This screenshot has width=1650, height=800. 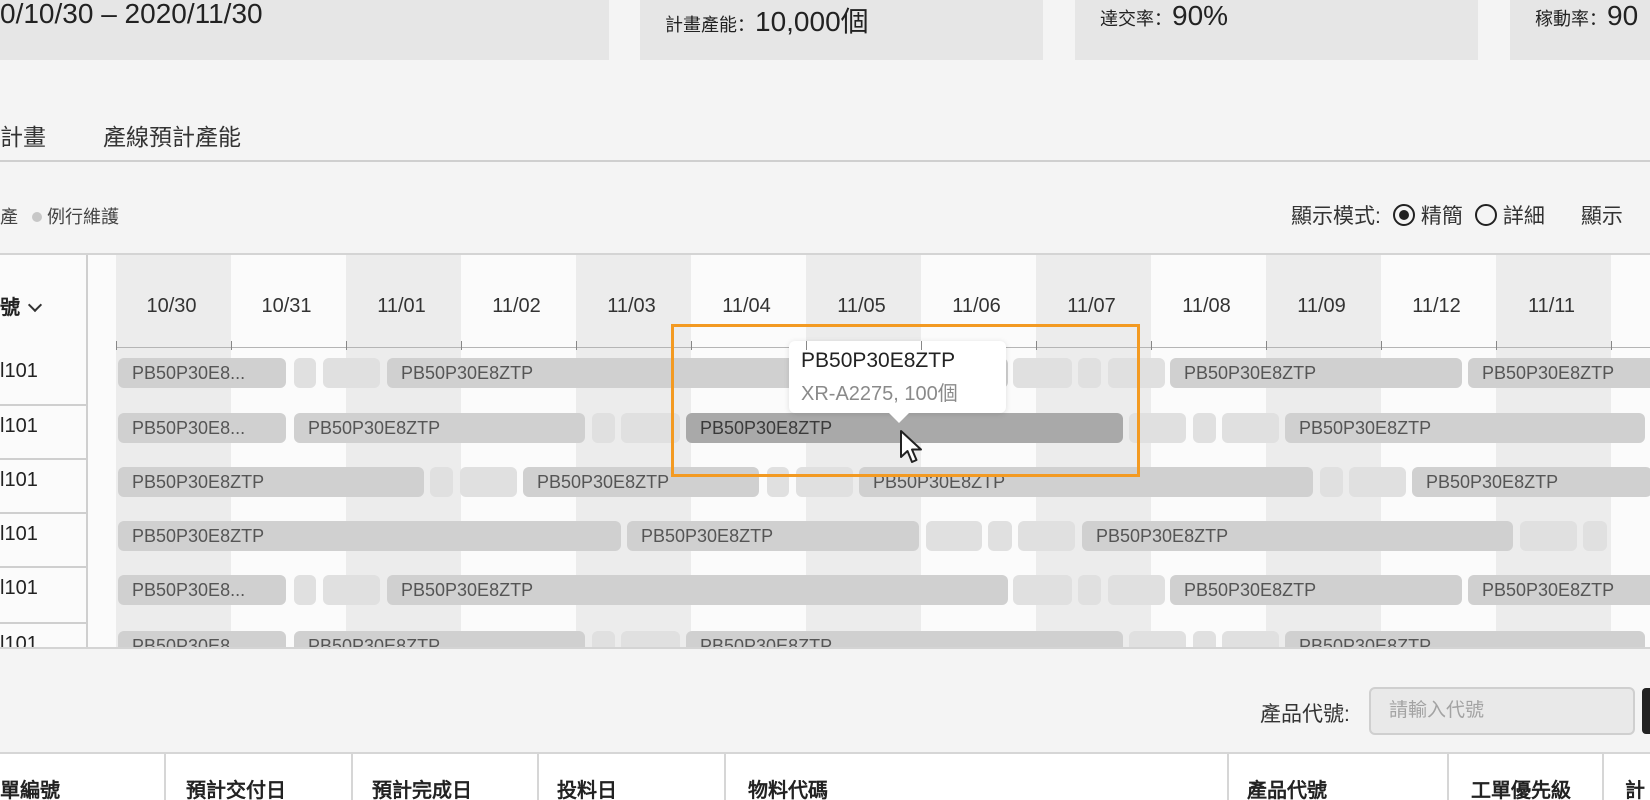 What do you see at coordinates (788, 787) in the screenshot?
I see `table-column-header: 物料代碼` at bounding box center [788, 787].